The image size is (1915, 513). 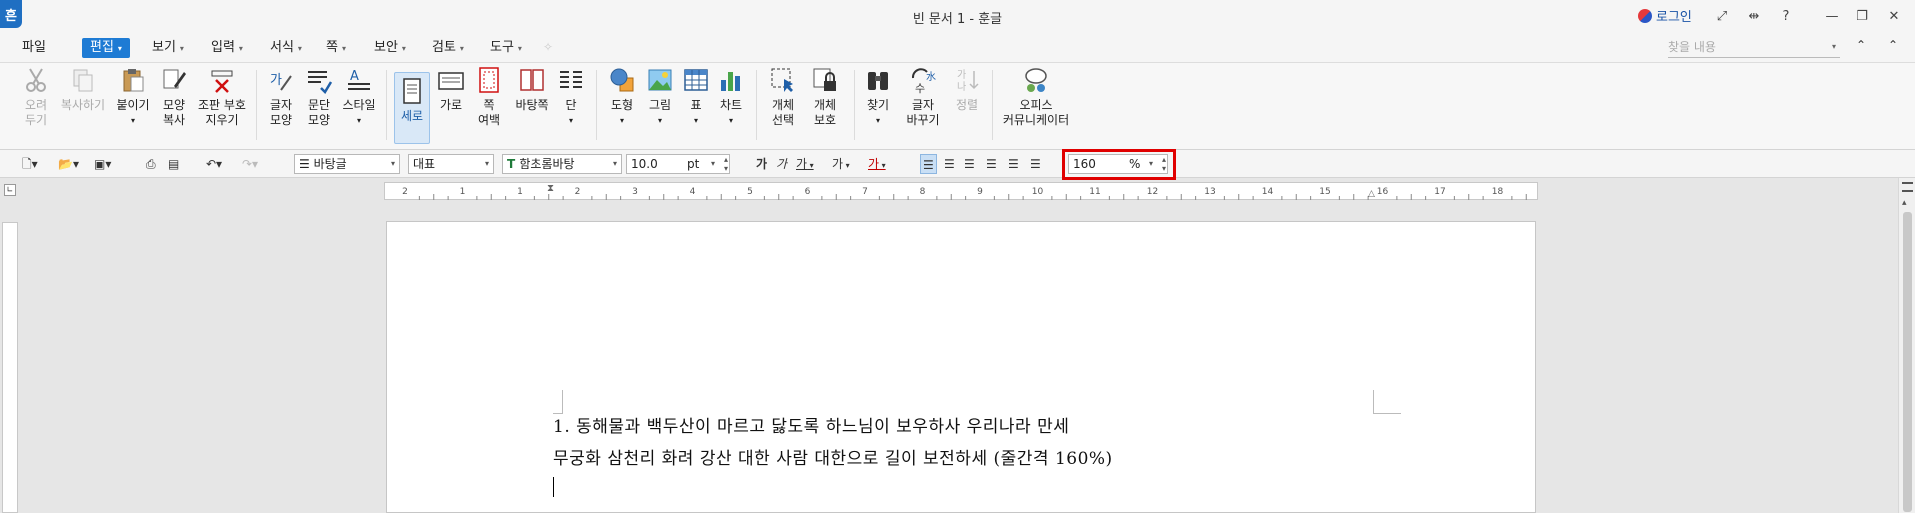 I want to click on menu-view: 보기 ▾, so click(x=168, y=48).